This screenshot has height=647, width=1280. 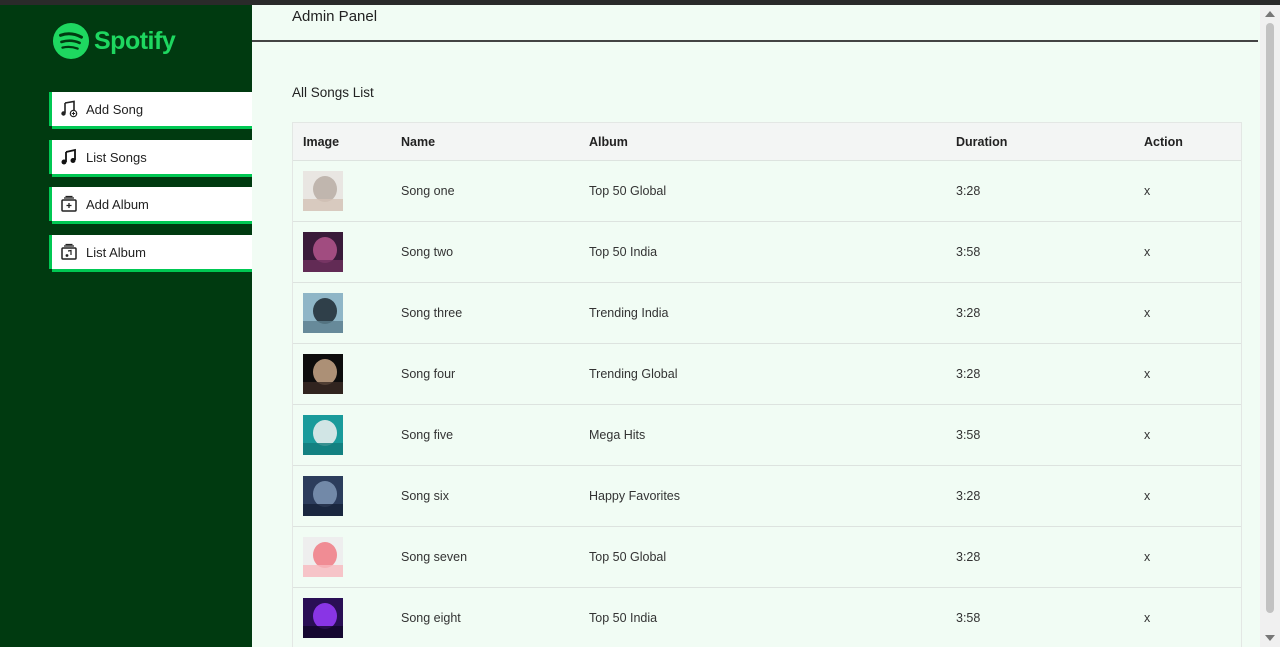 What do you see at coordinates (767, 313) in the screenshot?
I see `table-row: Song three Trending India 3:28 x` at bounding box center [767, 313].